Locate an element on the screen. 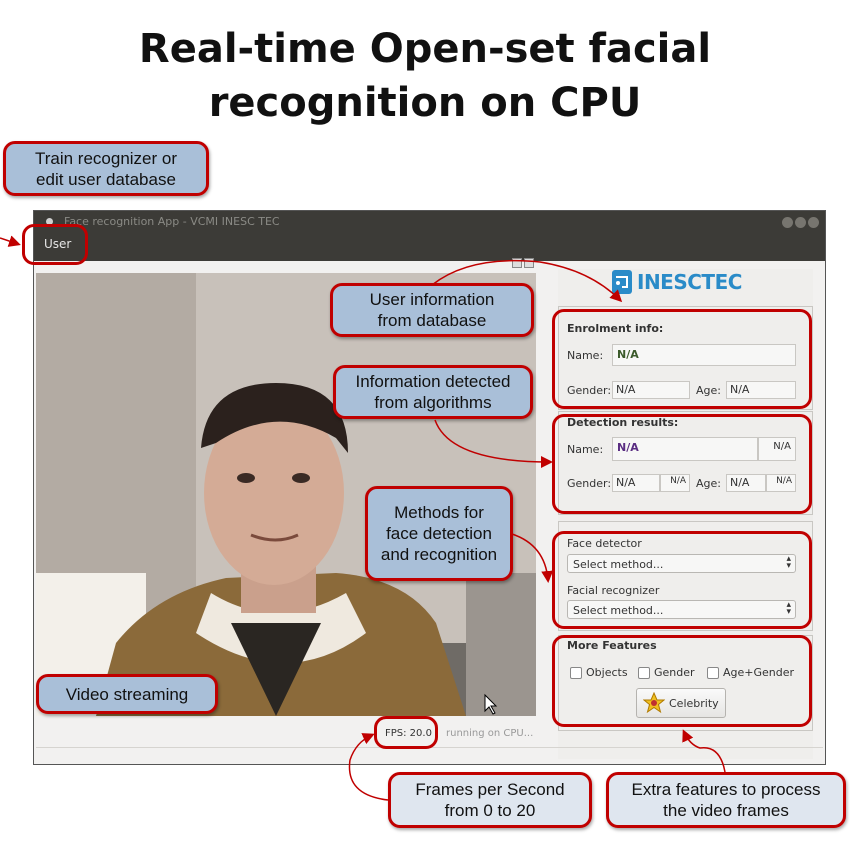 This screenshot has width=850, height=850. arrow-train is located at coordinates (10, 241).